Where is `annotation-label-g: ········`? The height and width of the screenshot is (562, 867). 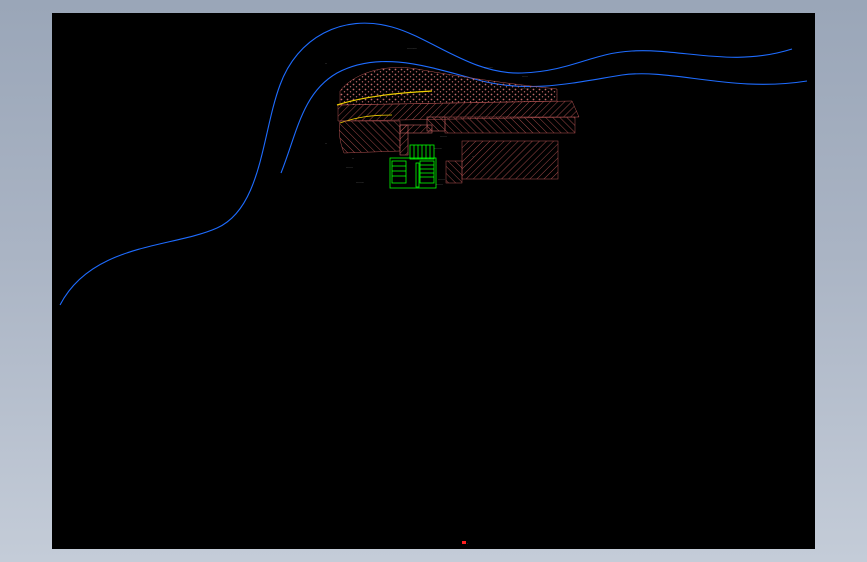
annotation-label-g: ········ is located at coordinates (360, 182).